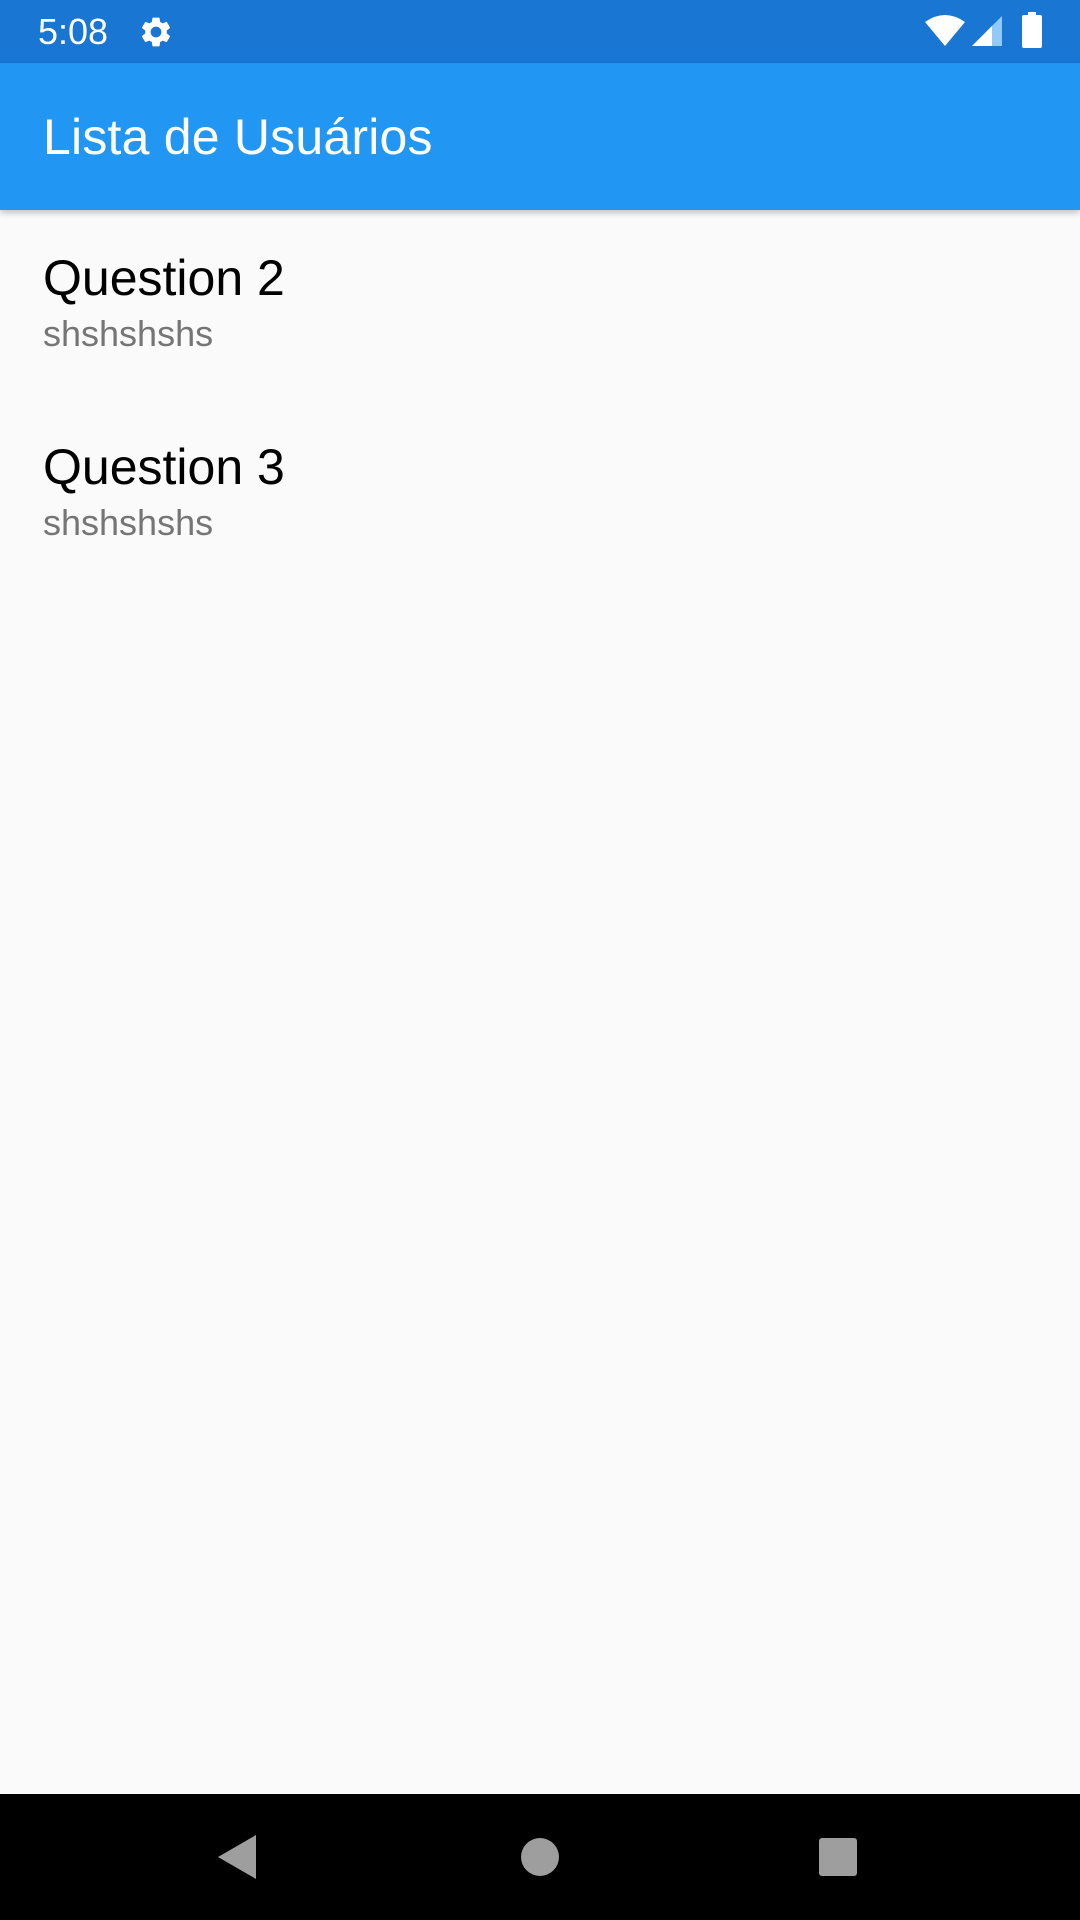  What do you see at coordinates (164, 278) in the screenshot?
I see `list-item-title: Question 2` at bounding box center [164, 278].